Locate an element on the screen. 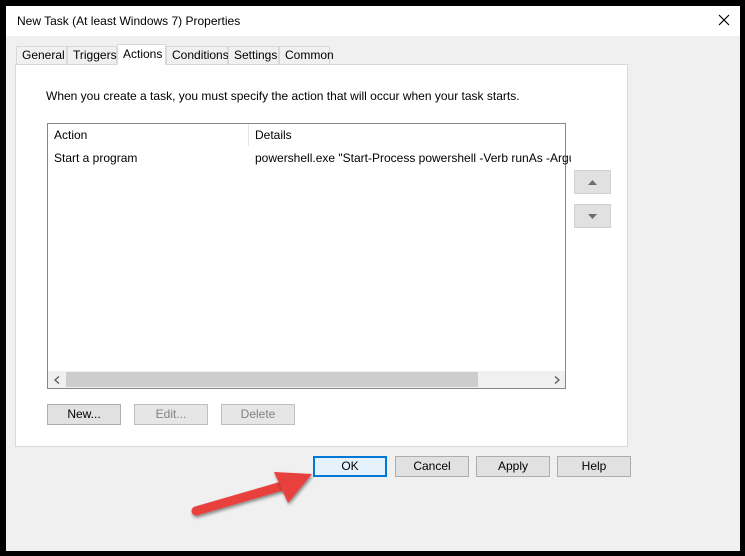 The height and width of the screenshot is (556, 745). chevron-left-icon is located at coordinates (56, 379).